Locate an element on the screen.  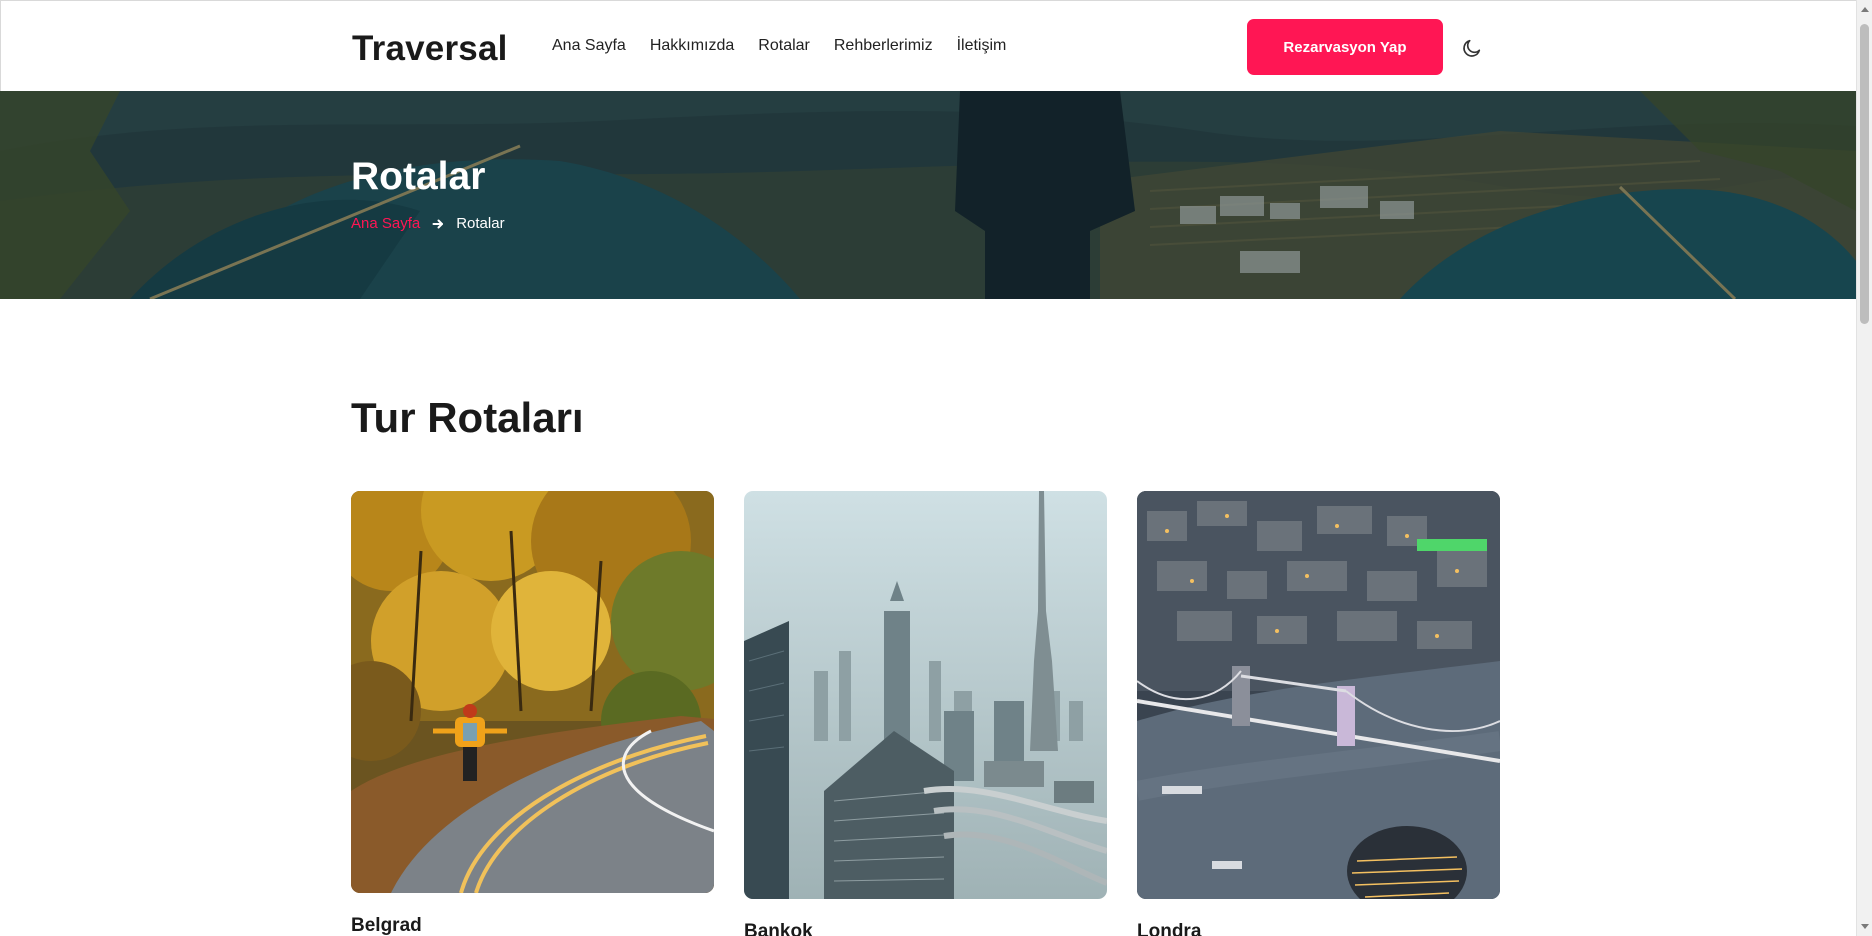
nav-item-home: Ana Sayfa is located at coordinates (589, 46).